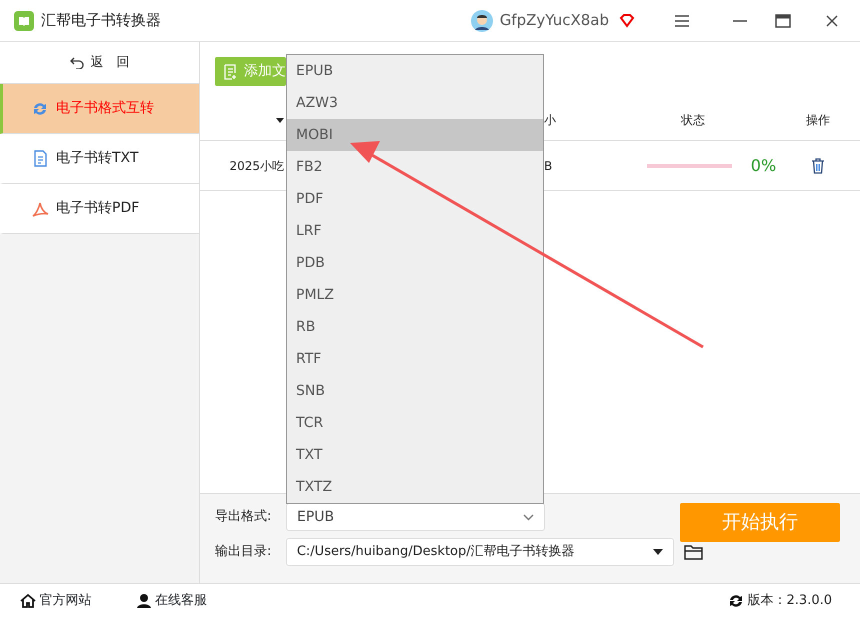 This screenshot has height=617, width=860. Describe the element at coordinates (243, 517) in the screenshot. I see `field-label: 导出格式:` at that location.